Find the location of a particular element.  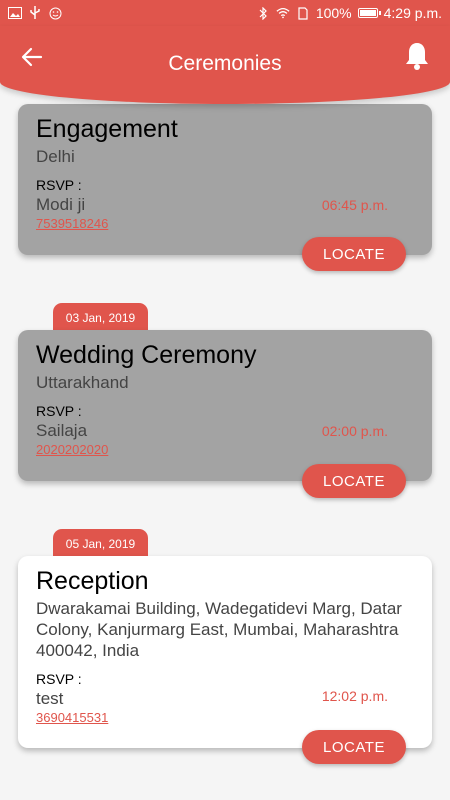

date-tag: 05 Jan, 2019 is located at coordinates (100, 544).